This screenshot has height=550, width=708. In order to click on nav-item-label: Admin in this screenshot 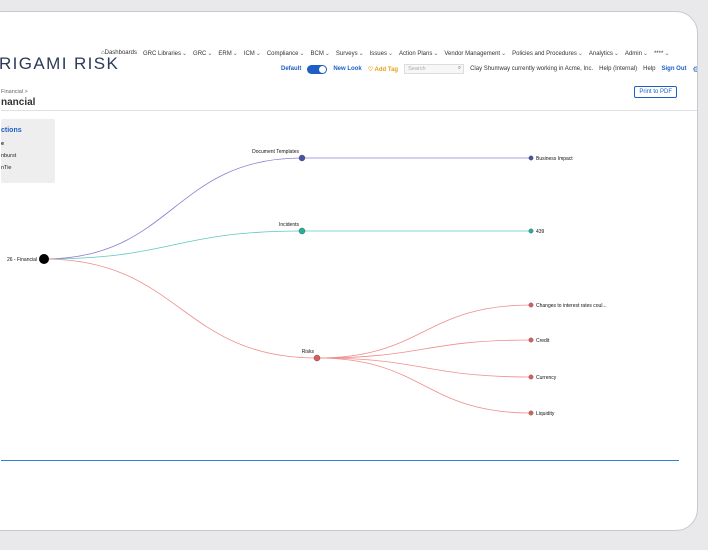, I will do `click(633, 54)`.